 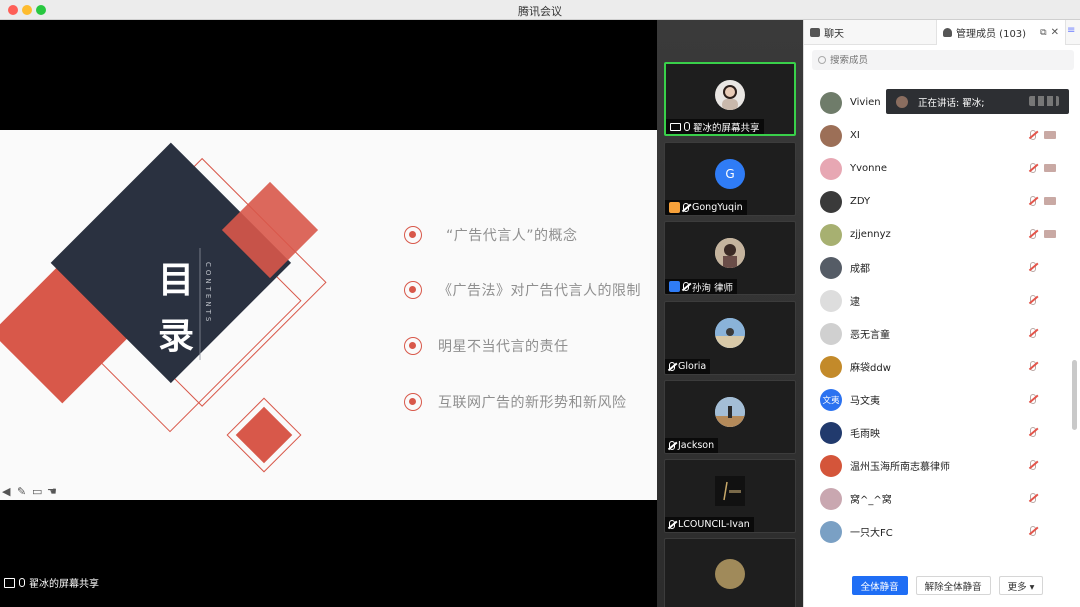 What do you see at coordinates (991, 34) in the screenshot?
I see `tab-members-label: 管理成员 (103)` at bounding box center [991, 34].